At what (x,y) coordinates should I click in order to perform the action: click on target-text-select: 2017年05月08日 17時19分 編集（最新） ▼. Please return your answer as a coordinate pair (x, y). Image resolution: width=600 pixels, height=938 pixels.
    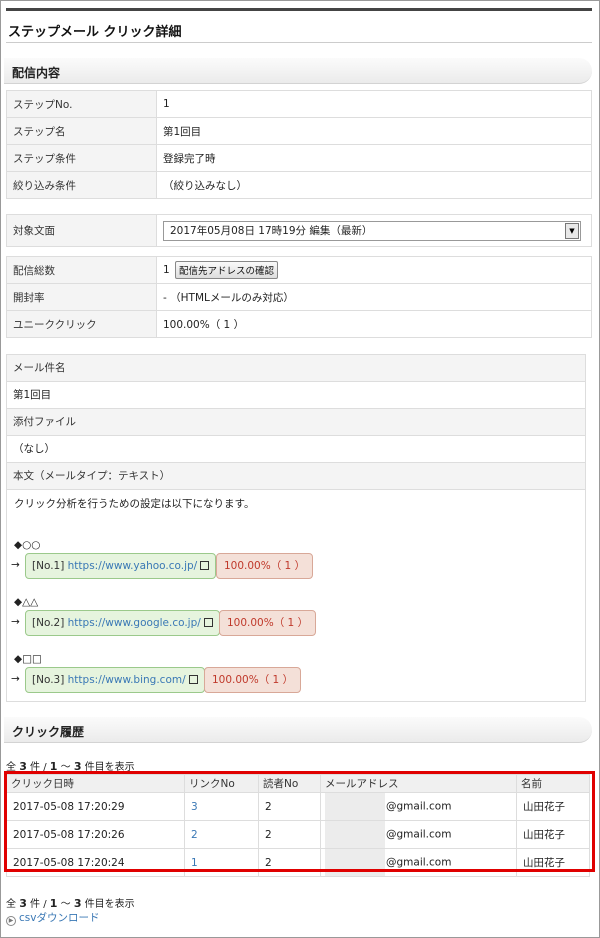
    Looking at the image, I should click on (372, 230).